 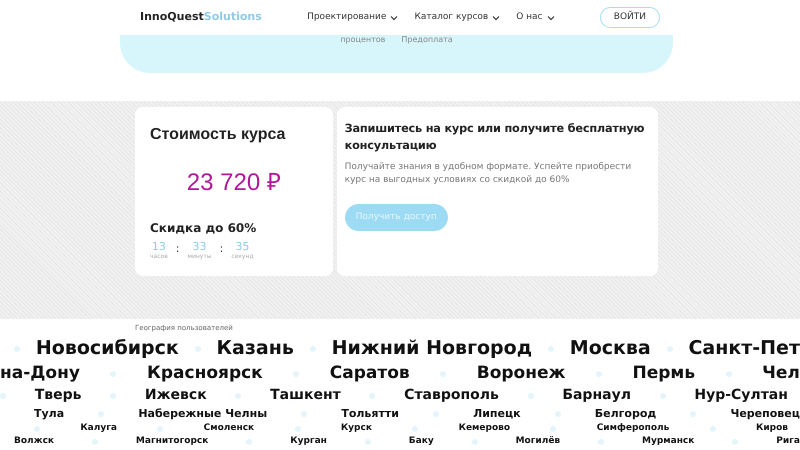 I want to click on city-name: Тольятти, so click(x=370, y=414).